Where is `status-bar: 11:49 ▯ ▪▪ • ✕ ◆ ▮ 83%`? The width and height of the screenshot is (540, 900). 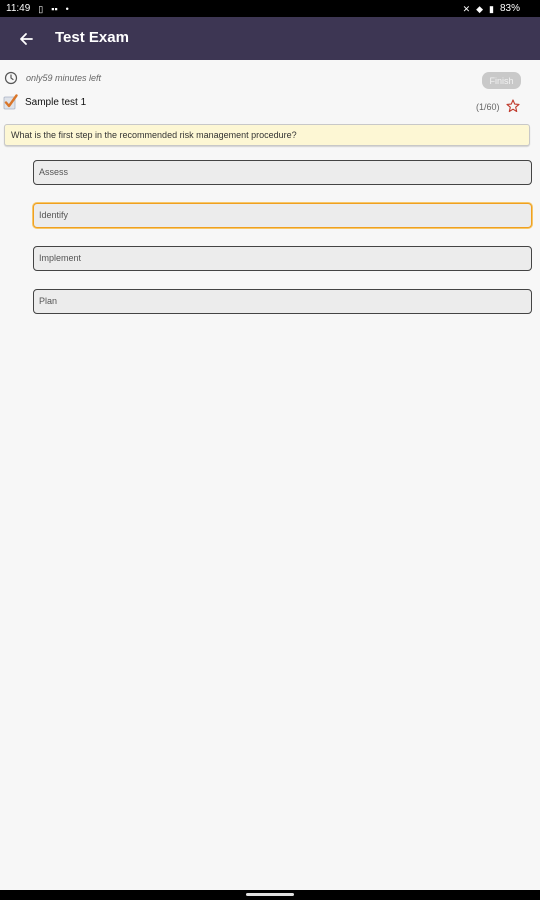 status-bar: 11:49 ▯ ▪▪ • ✕ ◆ ▮ 83% is located at coordinates (270, 8).